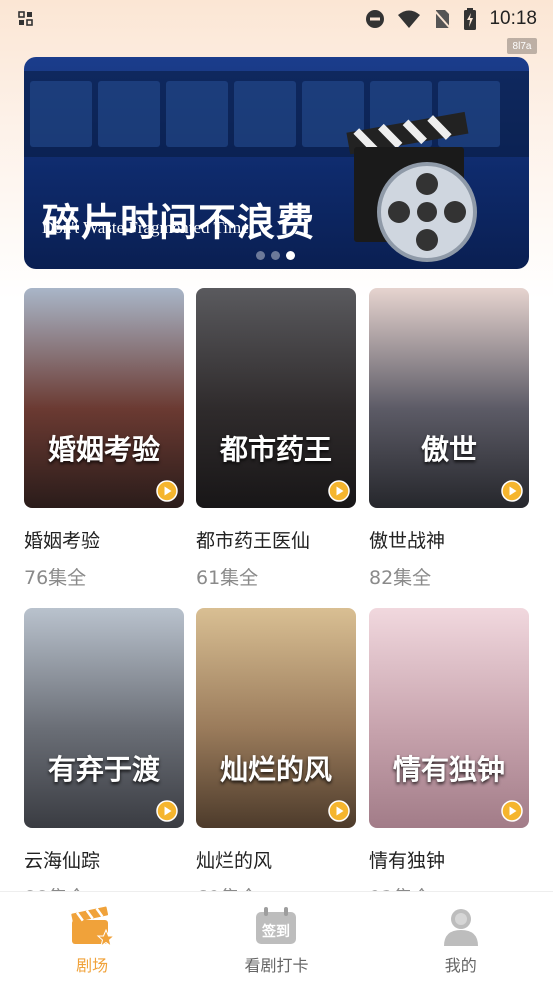 This screenshot has height=983, width=553. I want to click on carousel-dot-active, so click(290, 255).